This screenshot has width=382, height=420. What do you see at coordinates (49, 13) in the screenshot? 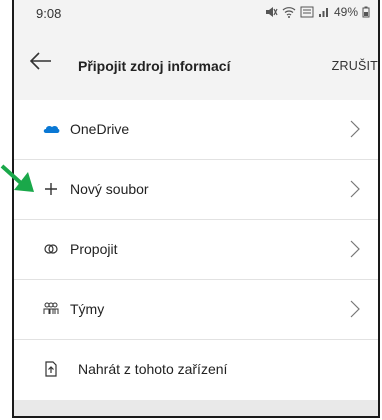
I see `status-time: 9:08` at bounding box center [49, 13].